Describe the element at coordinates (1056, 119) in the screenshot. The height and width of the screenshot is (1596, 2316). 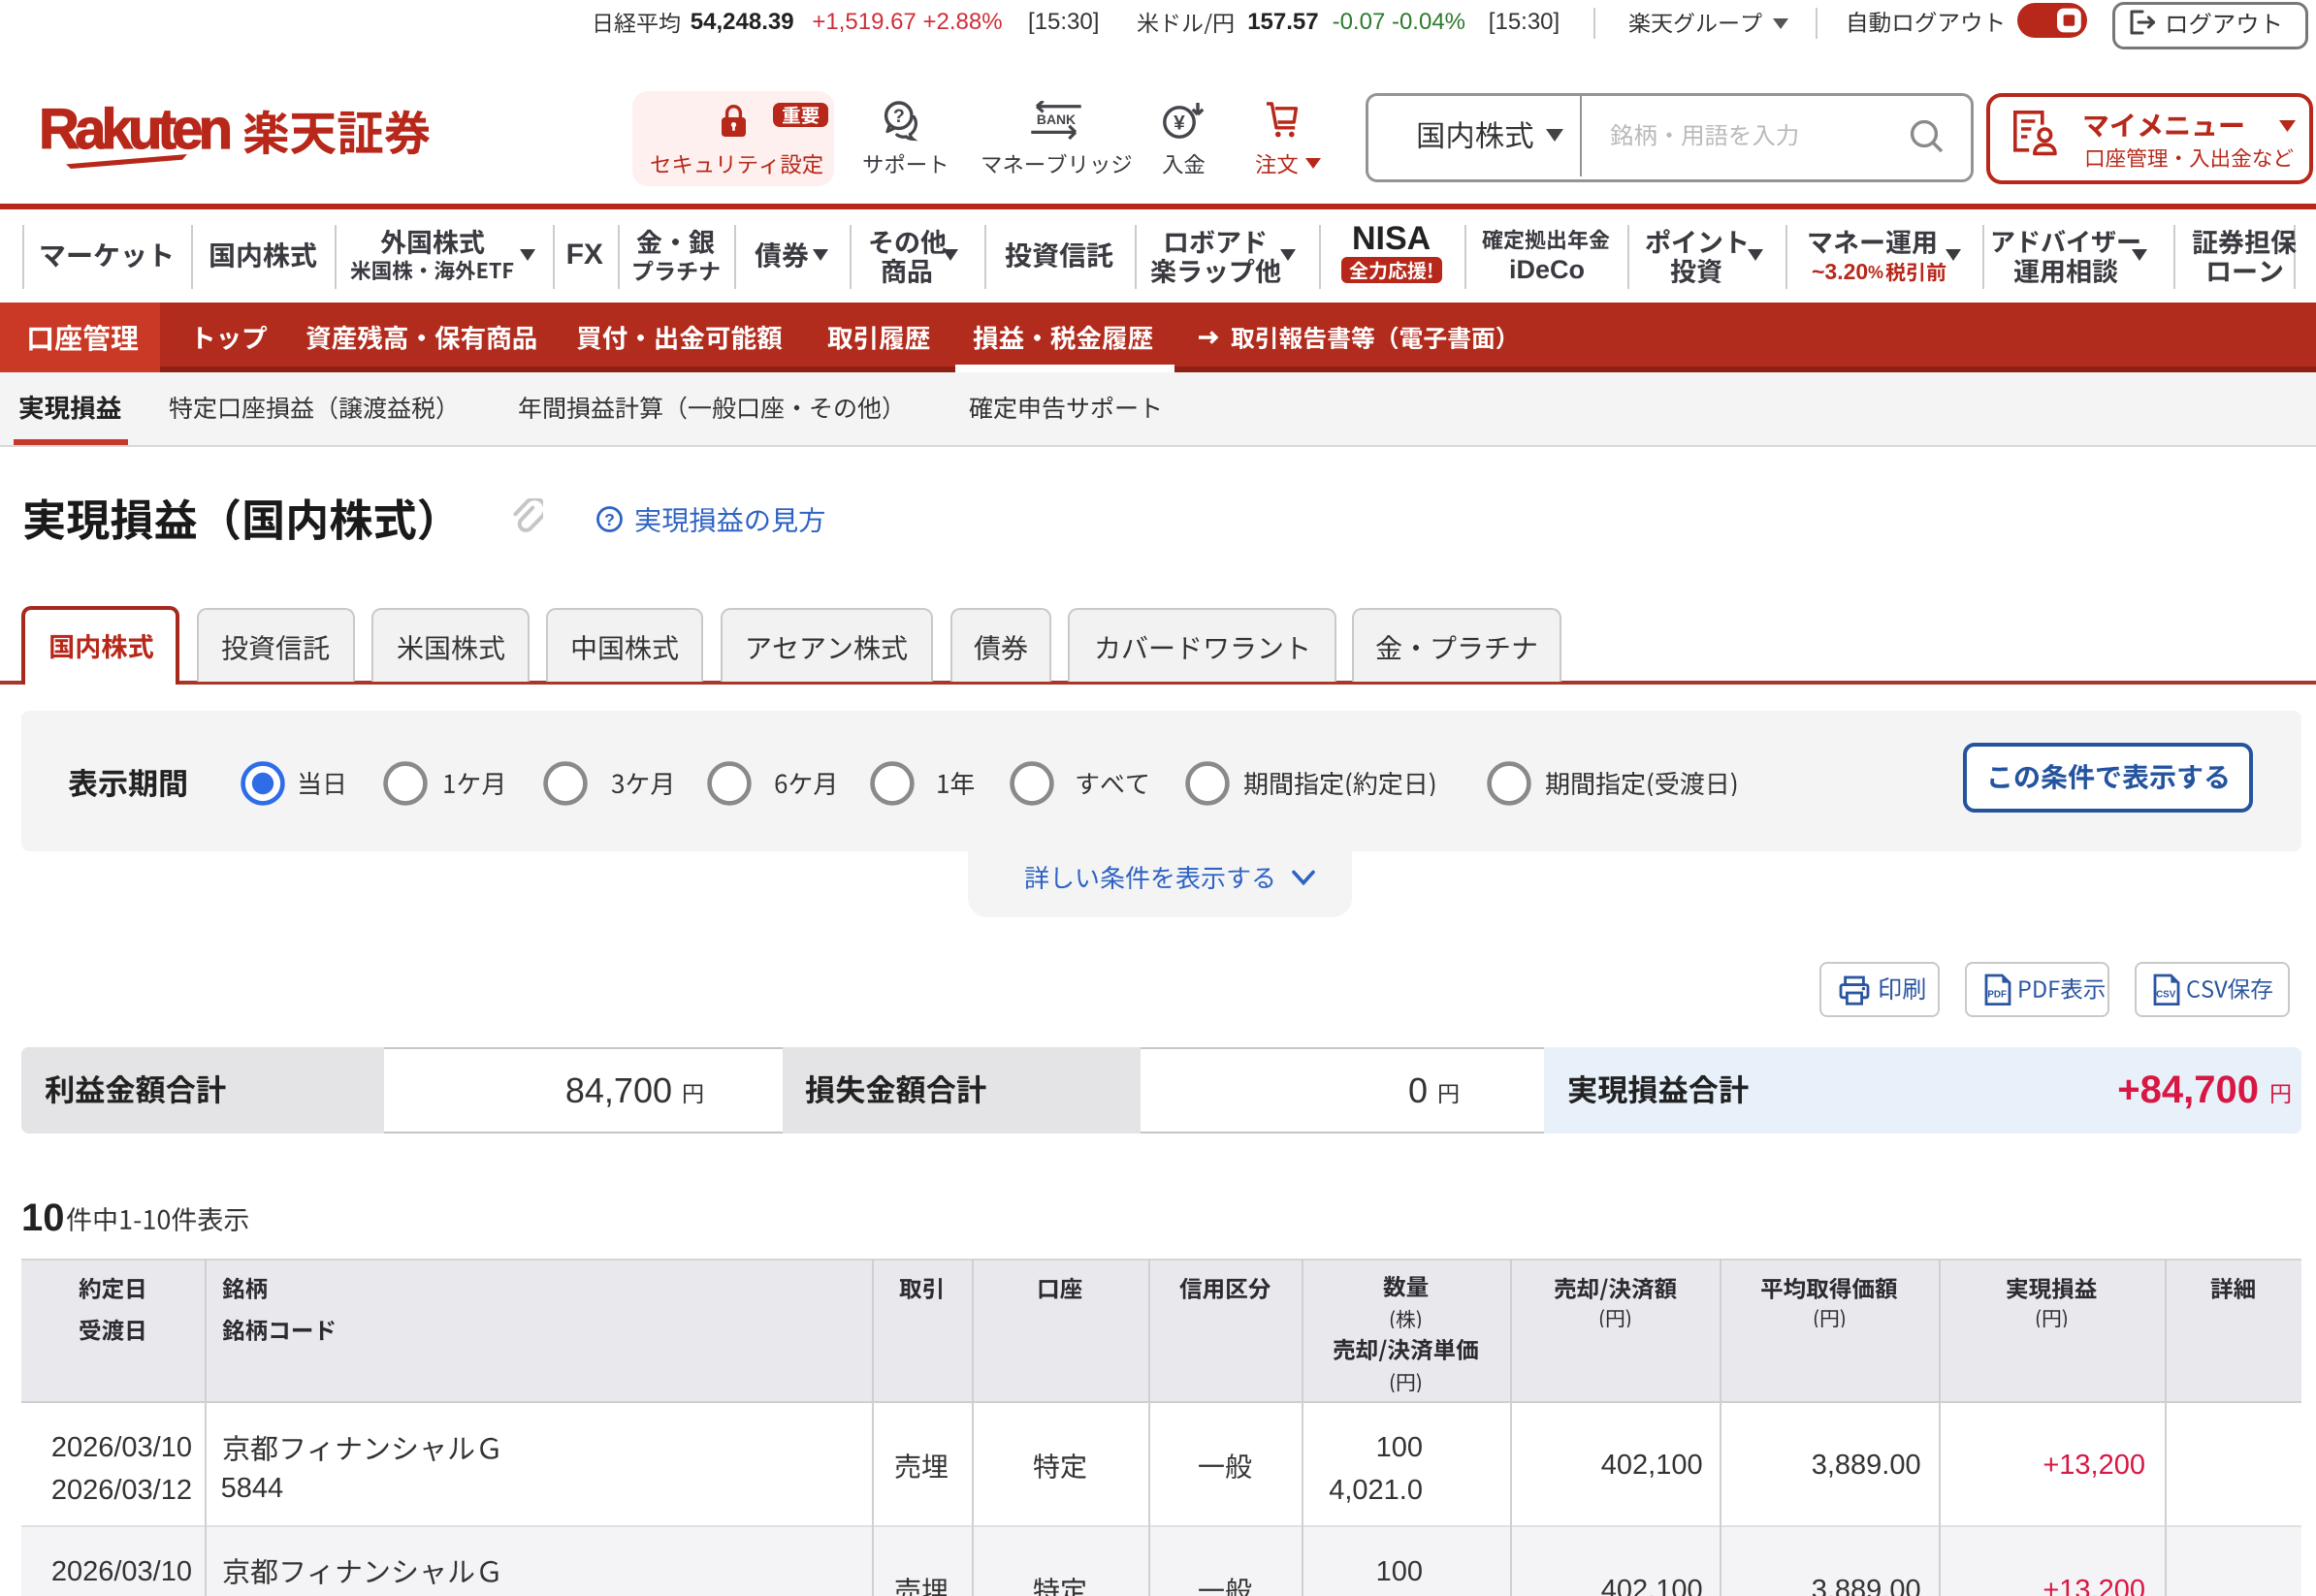
I see `svg-text: BANK` at that location.